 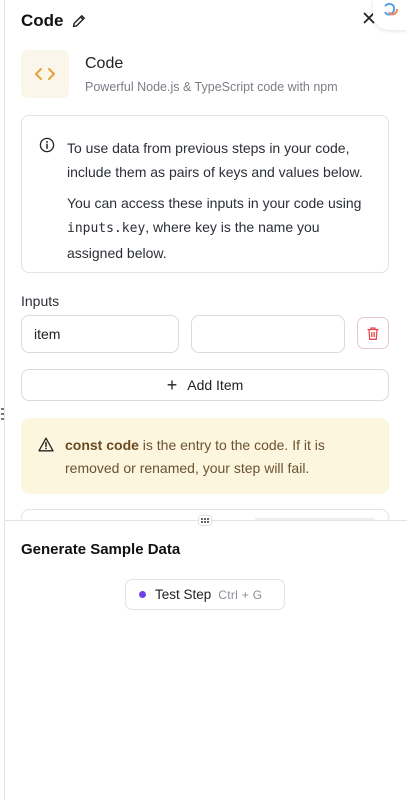 What do you see at coordinates (268, 334) in the screenshot?
I see `input-value-field` at bounding box center [268, 334].